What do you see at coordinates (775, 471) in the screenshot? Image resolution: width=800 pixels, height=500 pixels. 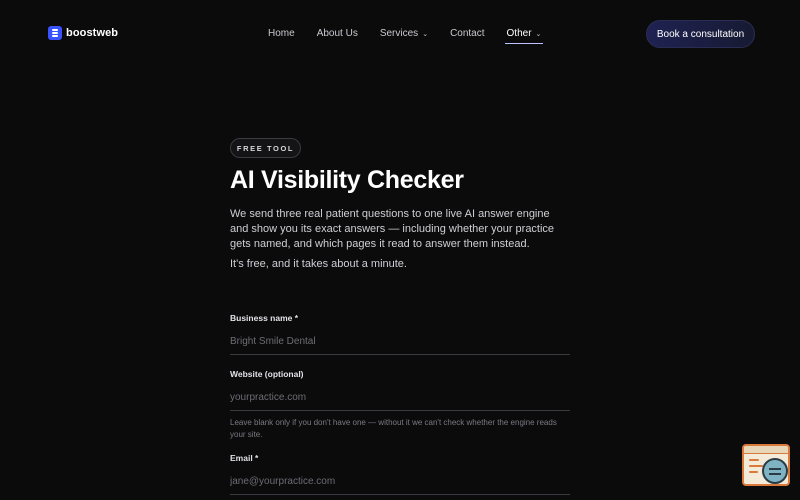 I see `chat-icon` at bounding box center [775, 471].